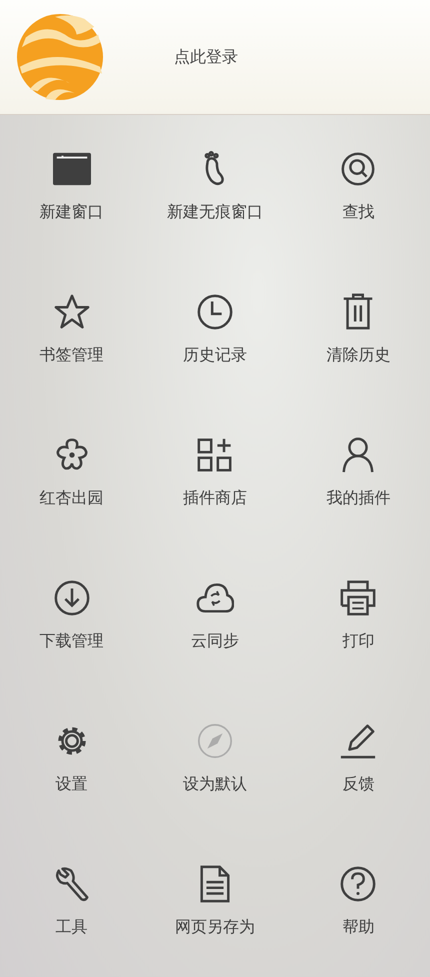 This screenshot has height=977, width=430. Describe the element at coordinates (60, 57) in the screenshot. I see `avatar-icon` at that location.